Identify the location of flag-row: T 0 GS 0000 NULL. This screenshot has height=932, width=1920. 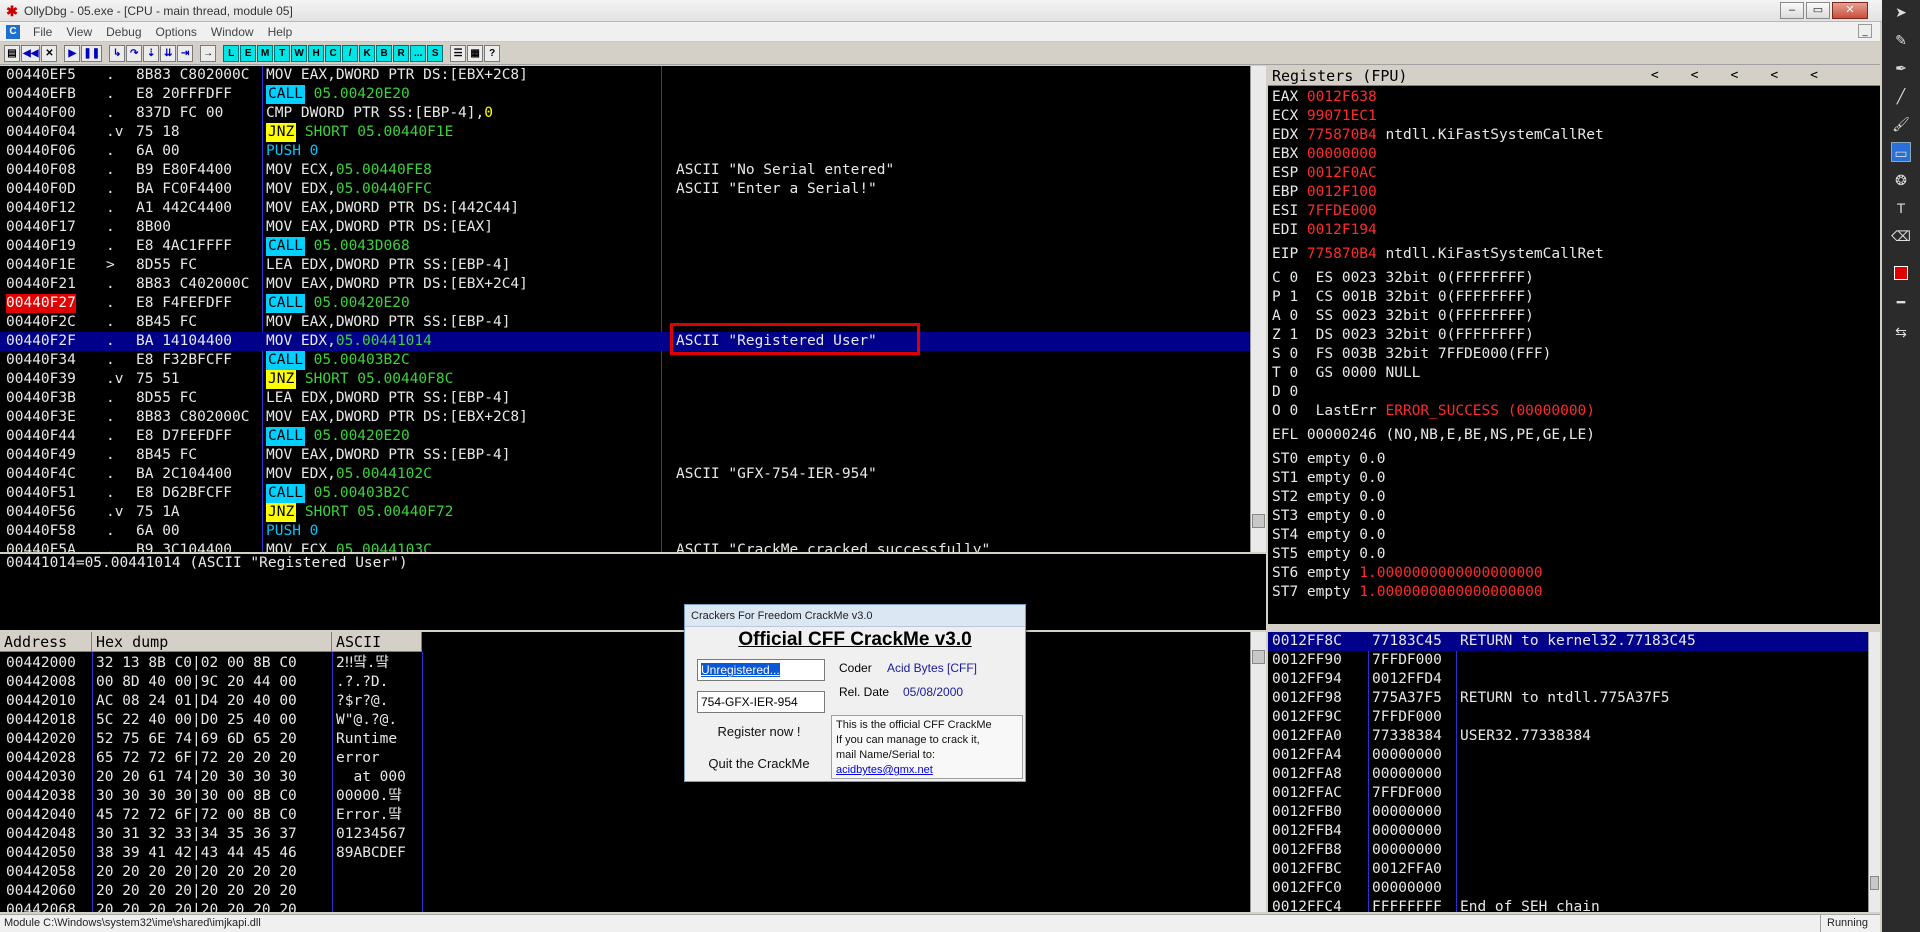
(1346, 373).